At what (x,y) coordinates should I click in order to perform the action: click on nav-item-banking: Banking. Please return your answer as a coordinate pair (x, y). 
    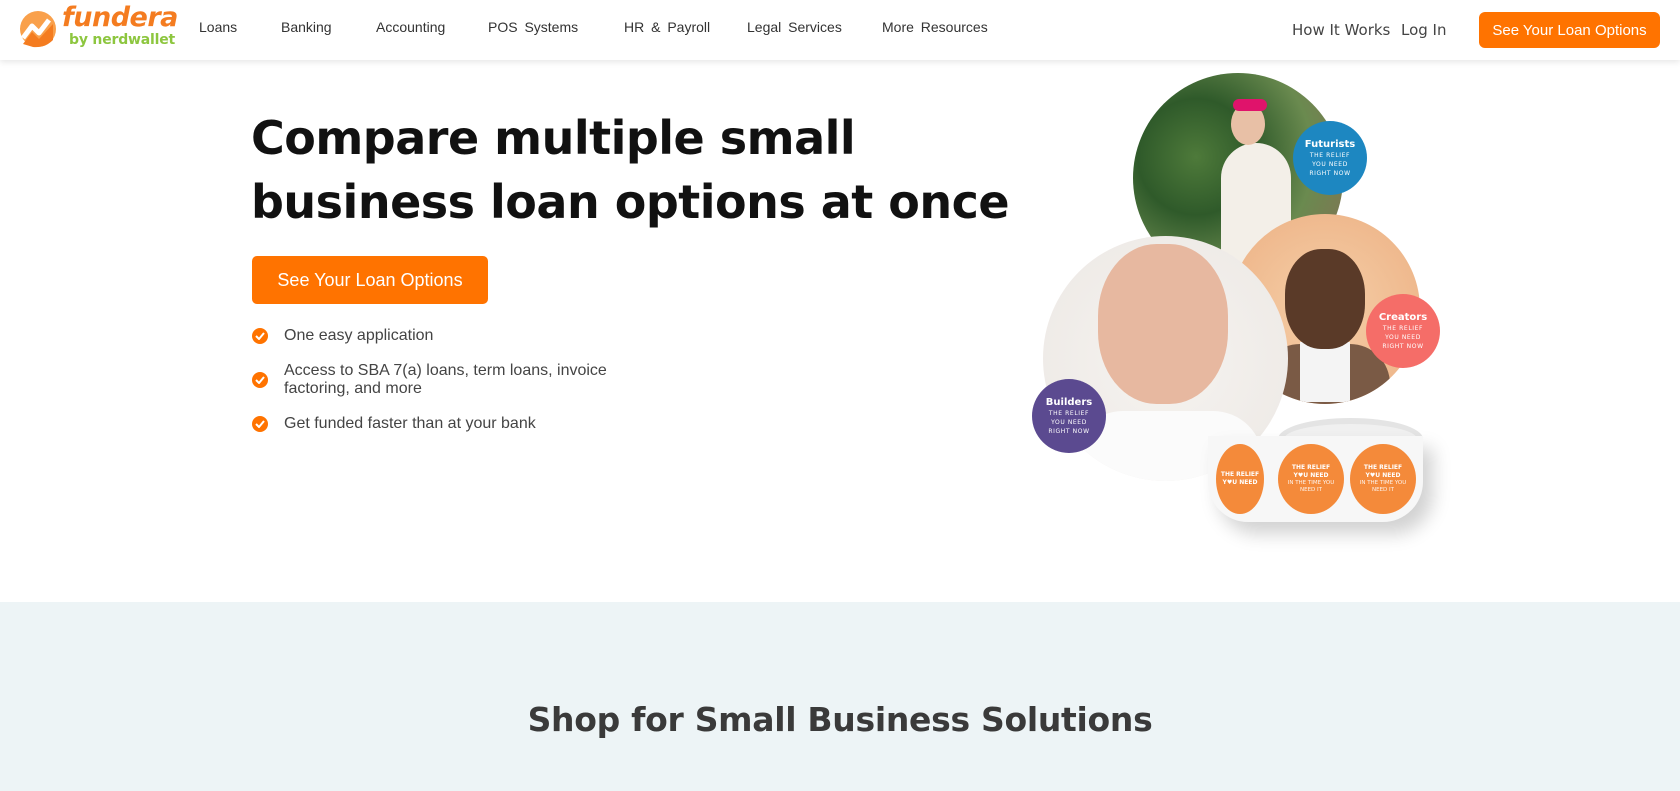
    Looking at the image, I should click on (306, 27).